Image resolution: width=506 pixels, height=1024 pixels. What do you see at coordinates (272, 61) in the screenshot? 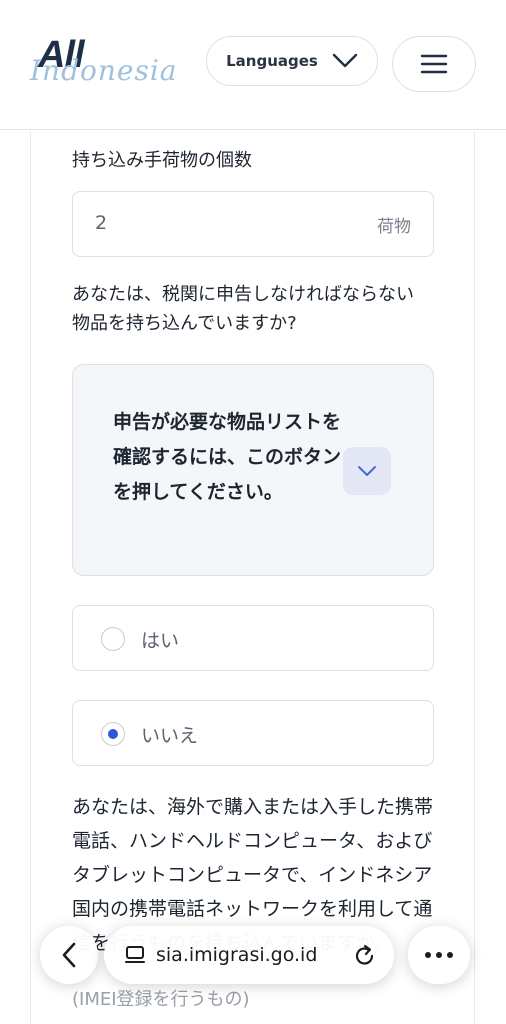
I see `languages-label: Languages` at bounding box center [272, 61].